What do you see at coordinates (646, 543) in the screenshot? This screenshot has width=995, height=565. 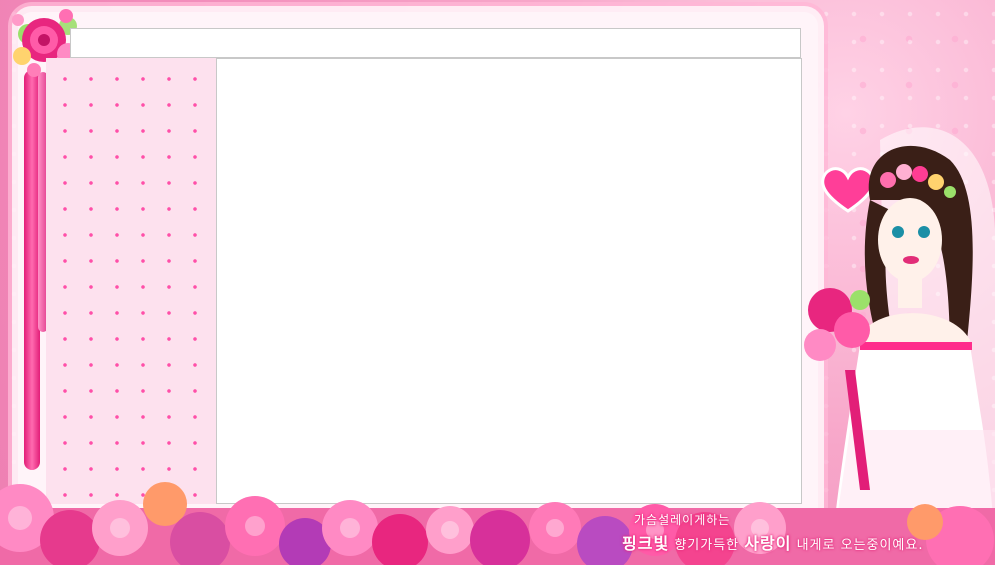 I see `caption-highlight-pink: 핑크빛` at bounding box center [646, 543].